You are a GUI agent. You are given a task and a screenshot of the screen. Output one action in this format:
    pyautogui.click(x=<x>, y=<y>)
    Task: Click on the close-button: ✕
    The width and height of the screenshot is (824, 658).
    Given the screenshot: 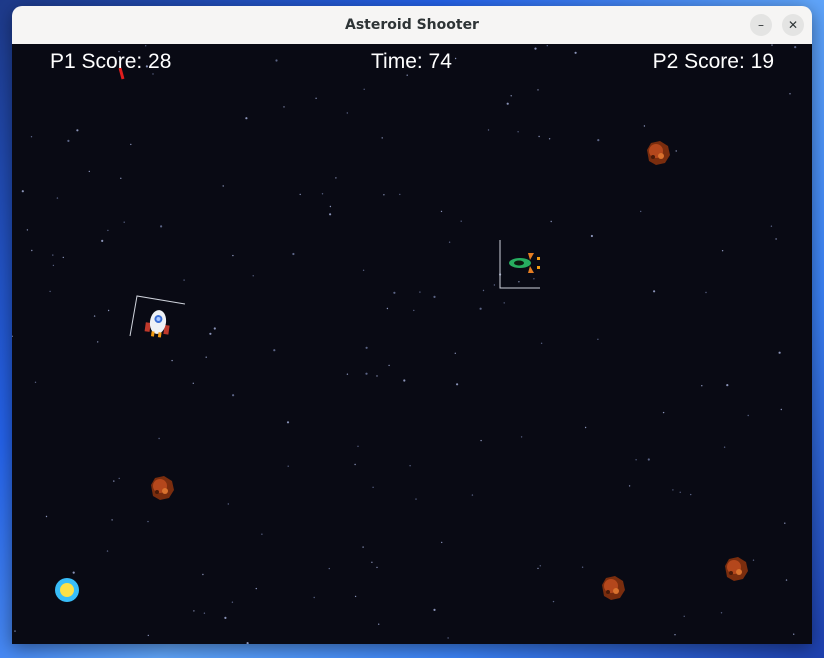 What is the action you would take?
    pyautogui.click(x=793, y=25)
    